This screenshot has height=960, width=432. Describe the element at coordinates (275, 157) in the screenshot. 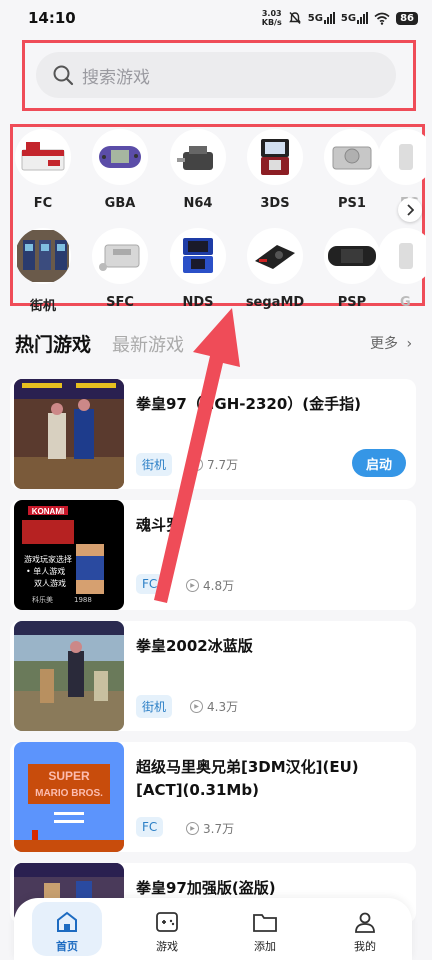

I see `3ds-icon` at that location.